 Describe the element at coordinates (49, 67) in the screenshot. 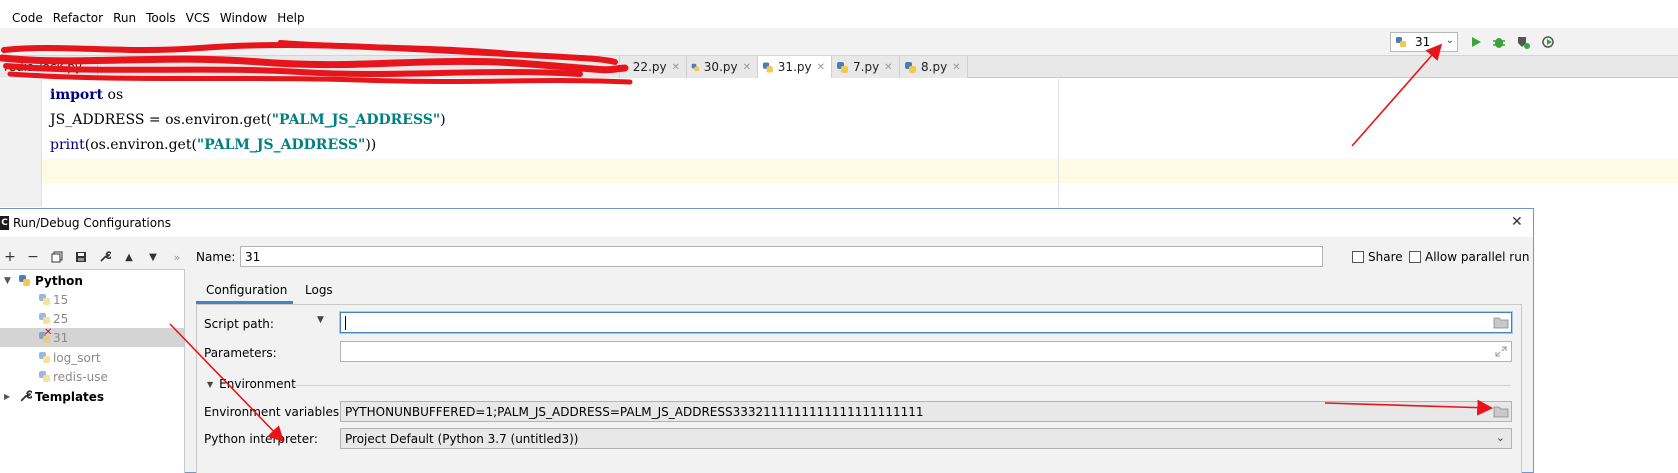

I see `tab-redis-lock: redis_lock.py` at that location.